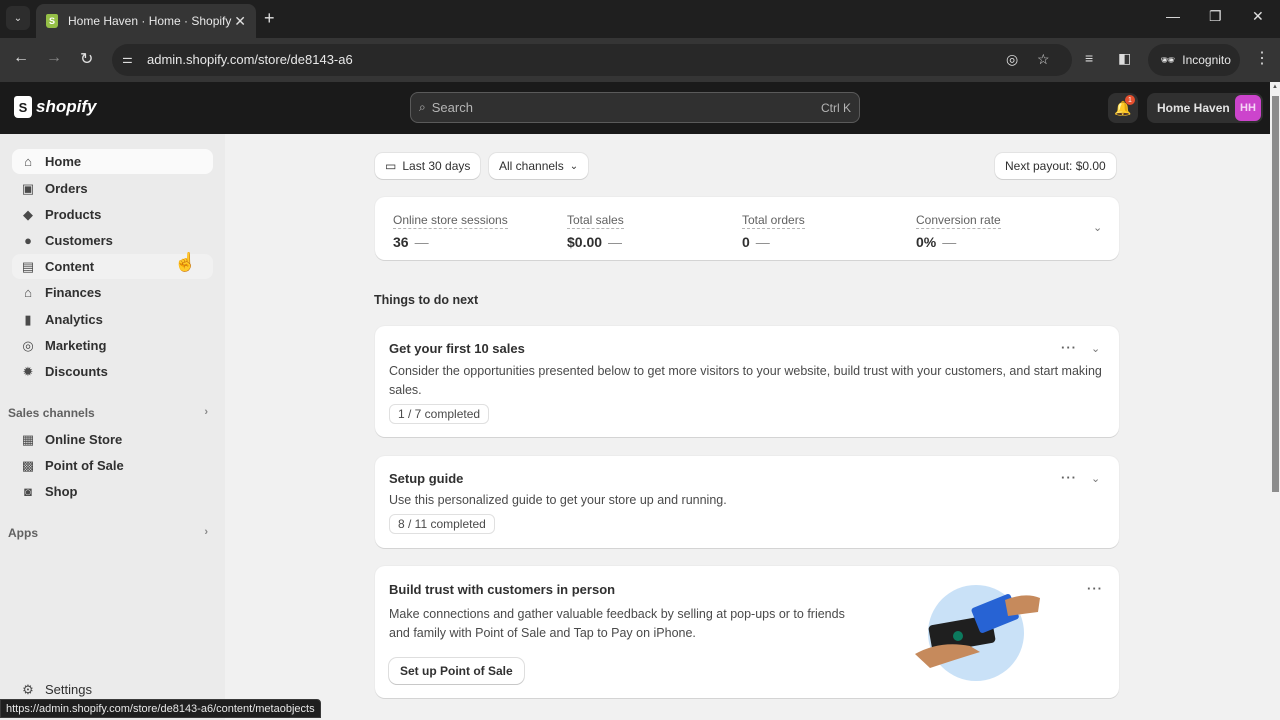 This screenshot has width=1280, height=720. Describe the element at coordinates (422, 107) in the screenshot. I see `search-icon: ⌕` at that location.